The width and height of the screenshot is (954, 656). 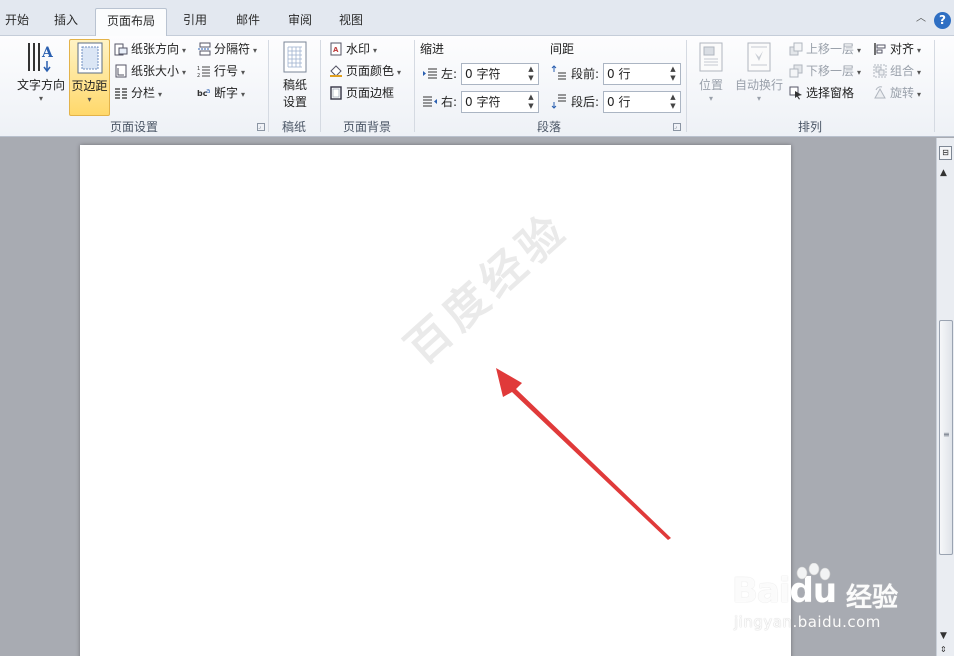 I want to click on size-label: 纸张大小, so click(x=155, y=71).